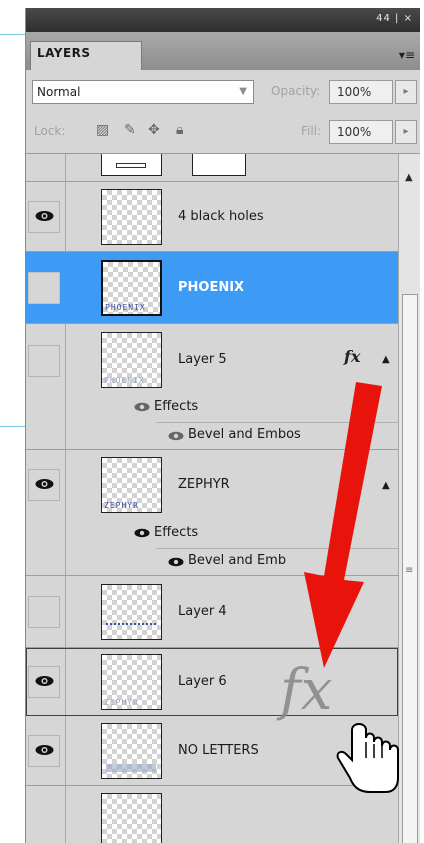 The image size is (424, 843). I want to click on panel-menu-icon: ▾≡, so click(407, 55).